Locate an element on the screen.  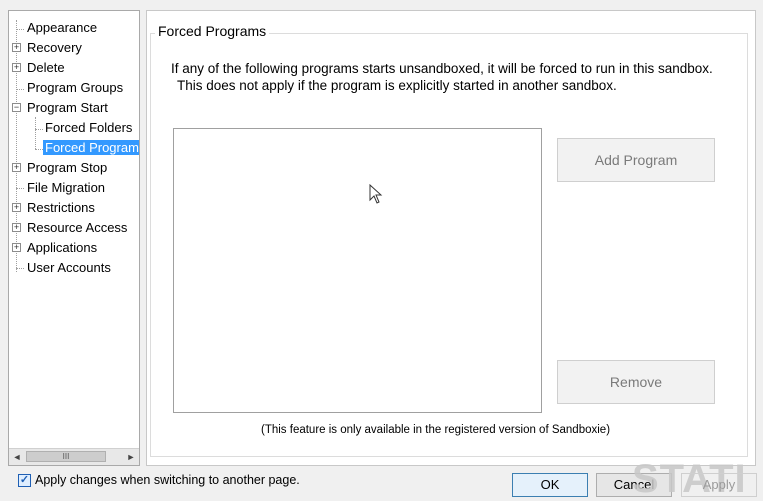
tree-item-applications: + Applications is located at coordinates (55, 248).